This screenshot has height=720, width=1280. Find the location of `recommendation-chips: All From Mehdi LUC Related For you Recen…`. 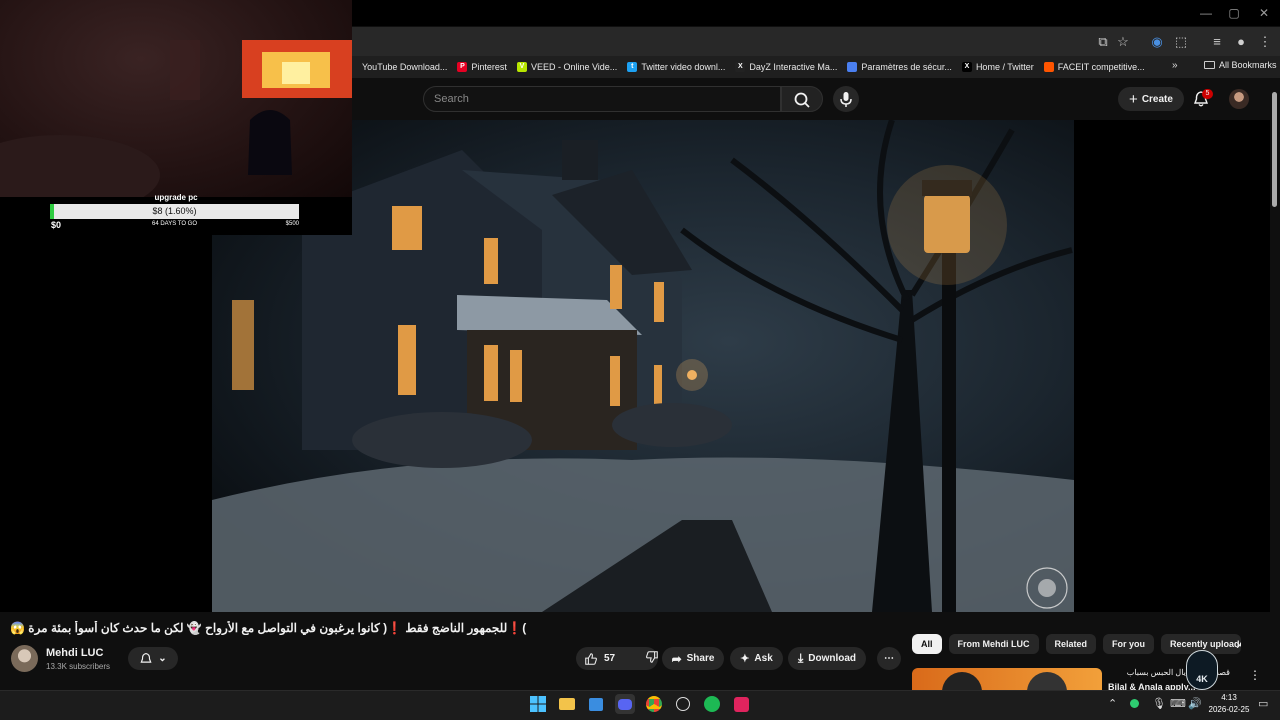

recommendation-chips: All From Mehdi LUC Related For you Recen… is located at coordinates (1077, 644).